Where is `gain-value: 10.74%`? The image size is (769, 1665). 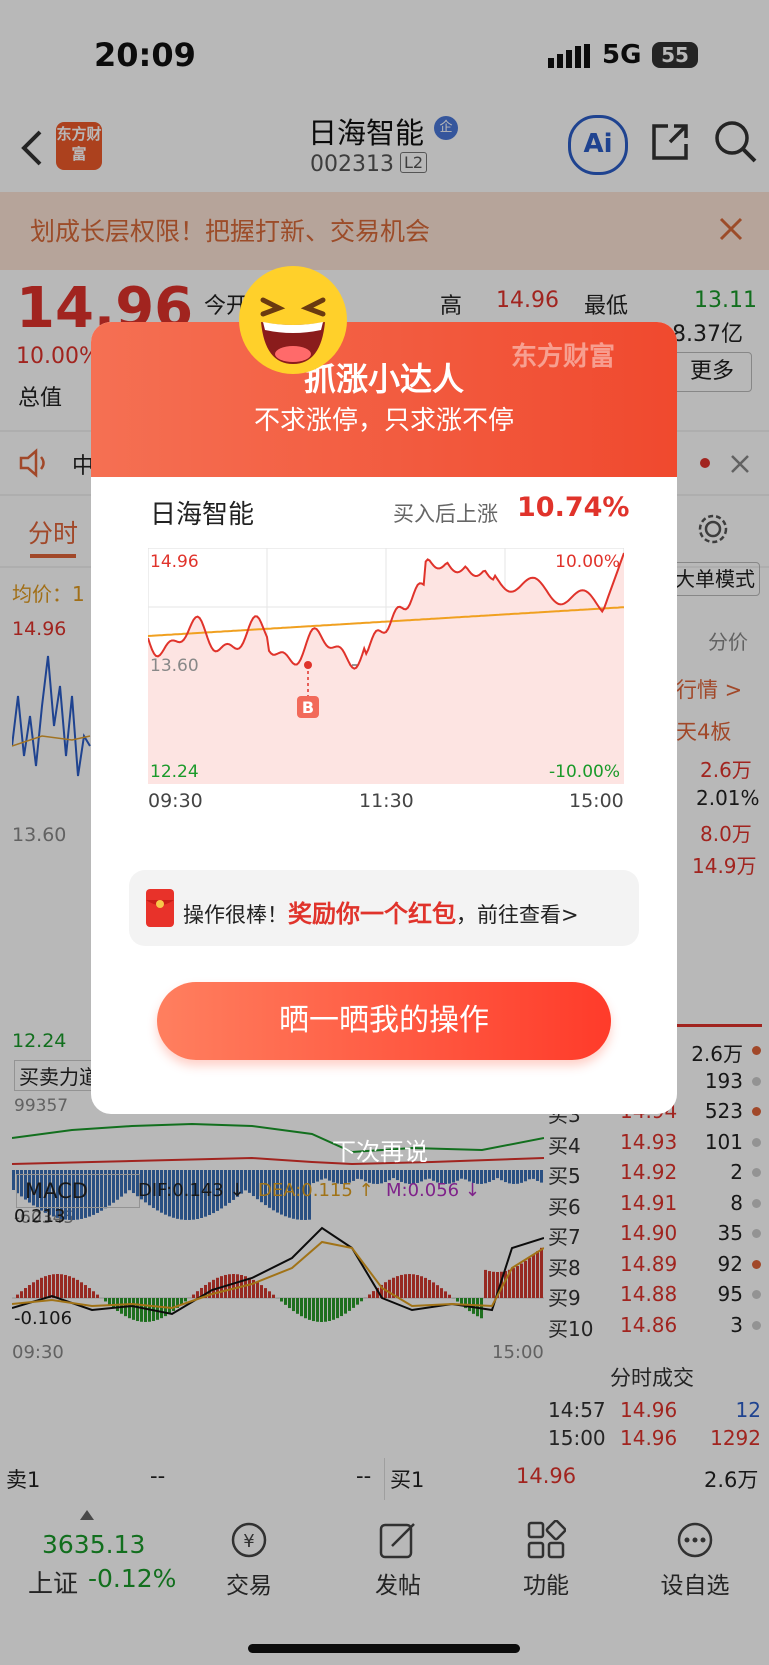 gain-value: 10.74% is located at coordinates (573, 507).